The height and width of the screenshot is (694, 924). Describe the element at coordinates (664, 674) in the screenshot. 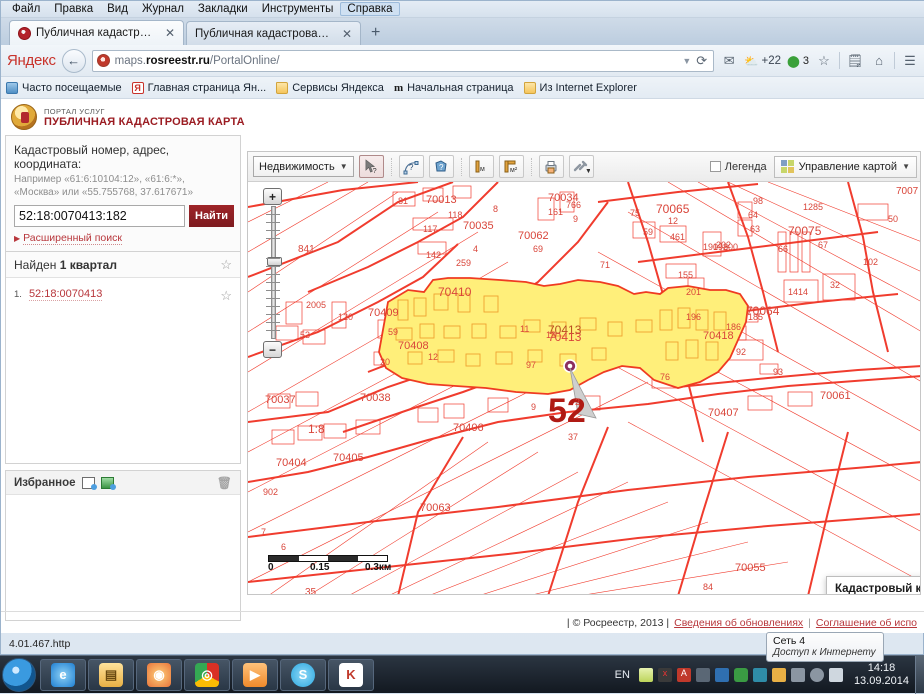

I see `tray-icon-antivirus: x` at that location.